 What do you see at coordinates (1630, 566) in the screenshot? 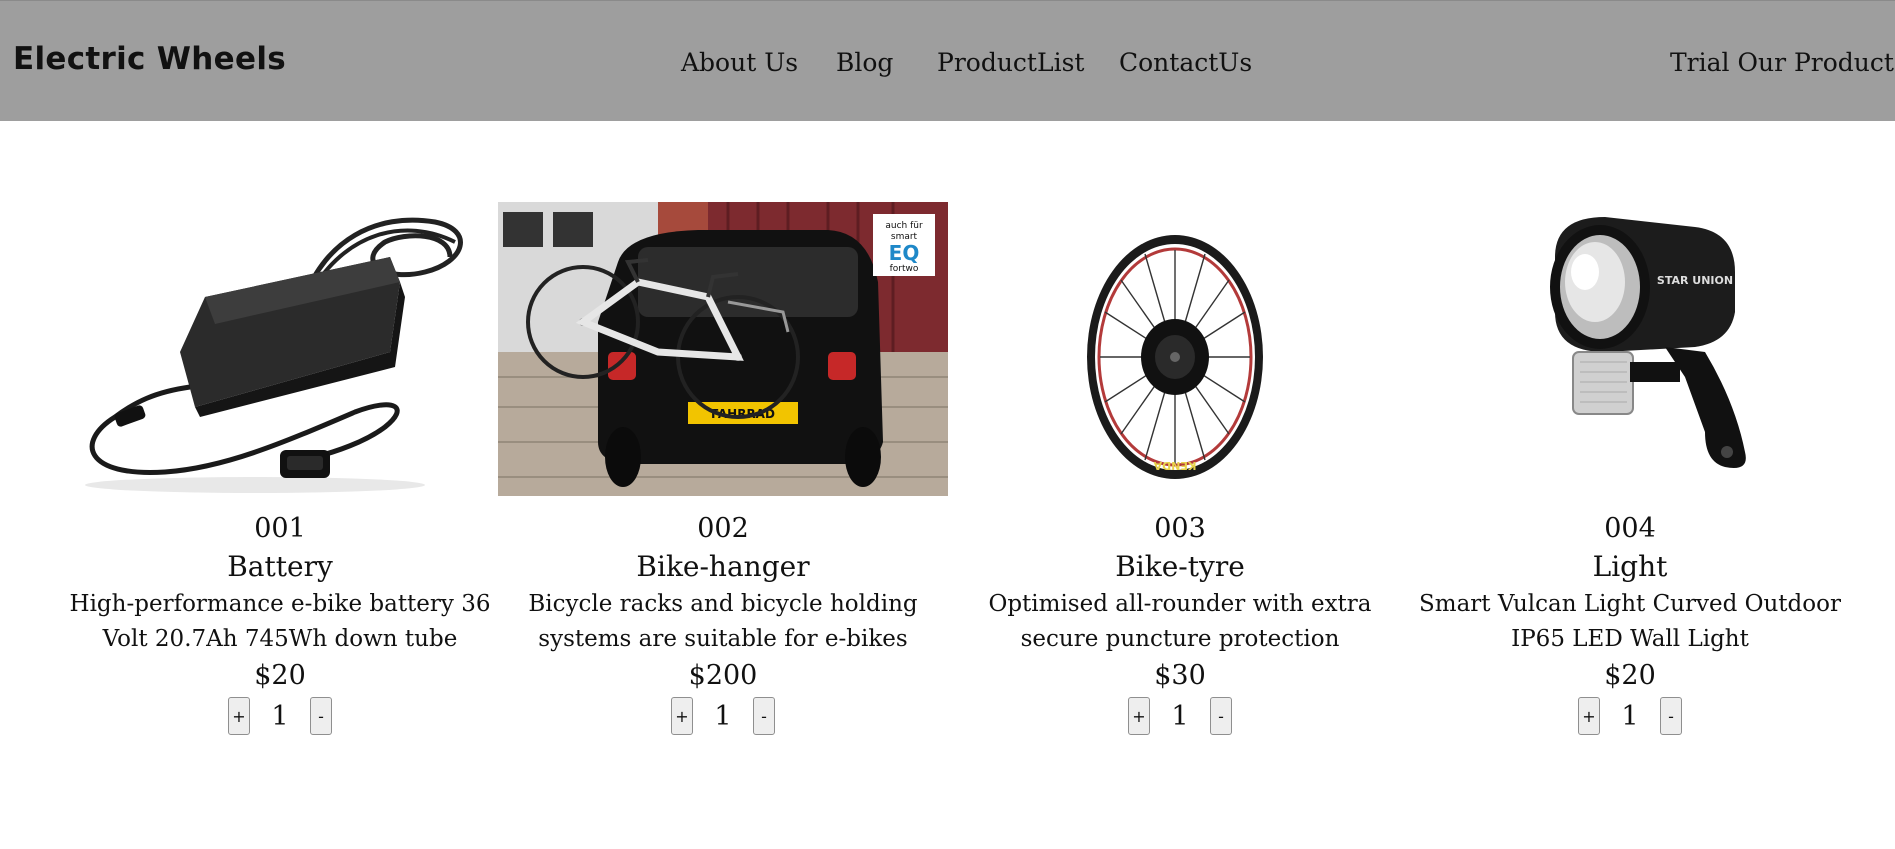
I see `product-name: Light` at bounding box center [1630, 566].